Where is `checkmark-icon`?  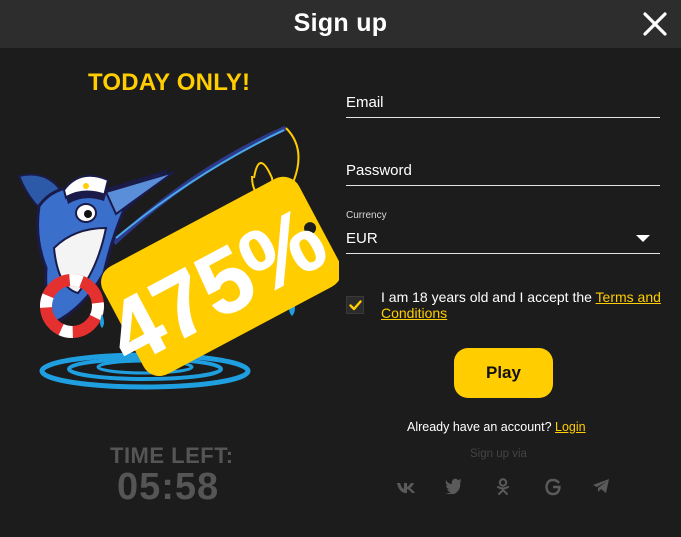
checkmark-icon is located at coordinates (355, 305).